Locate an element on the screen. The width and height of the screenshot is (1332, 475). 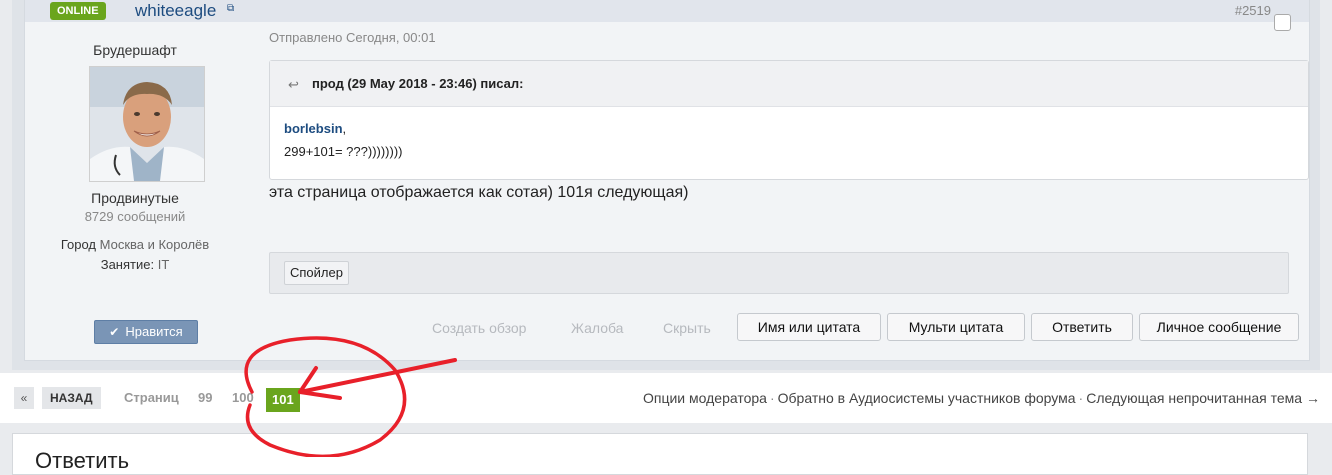
like-button: ✔ Нравится is located at coordinates (146, 332).